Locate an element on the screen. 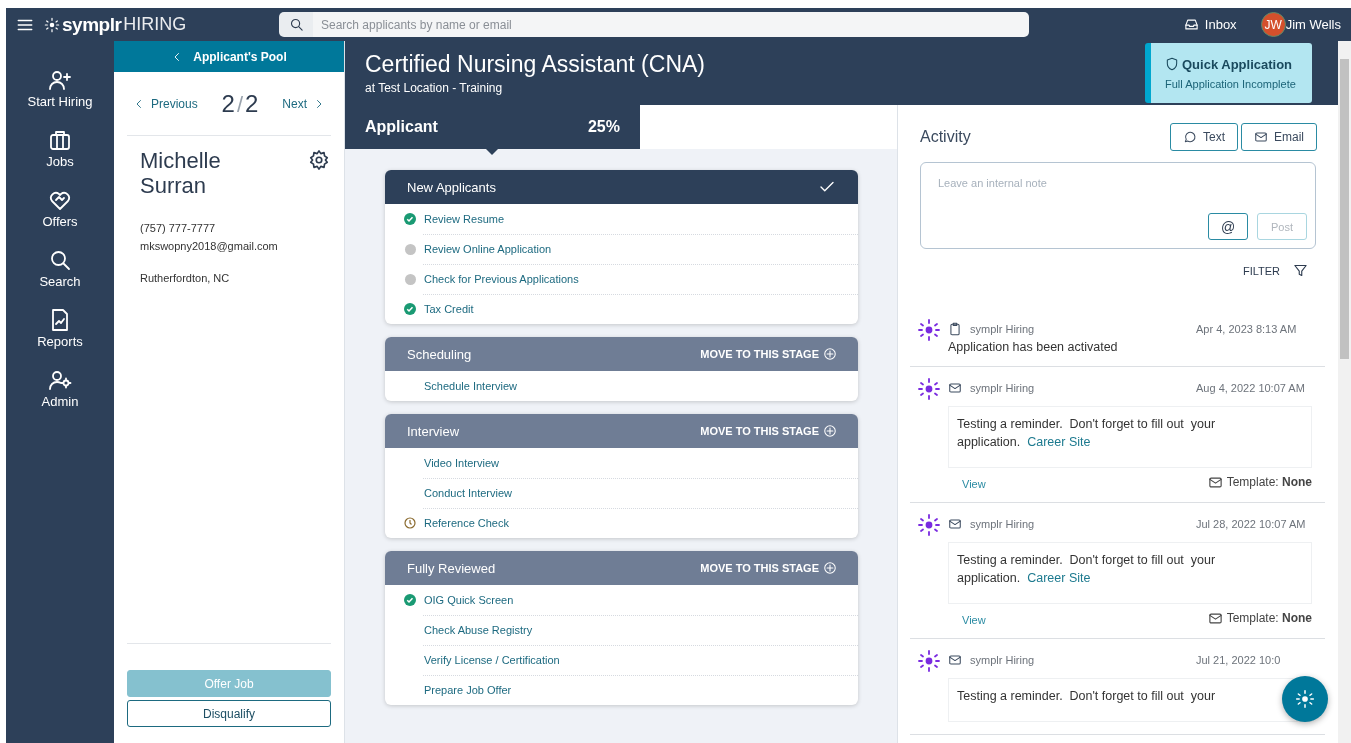  activity-time: Aug 4, 2022 10:07 AM is located at coordinates (1251, 388).